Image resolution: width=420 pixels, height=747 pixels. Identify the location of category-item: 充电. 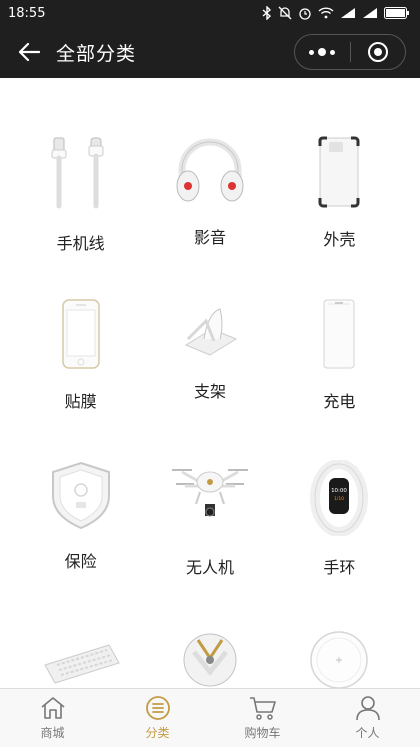
(339, 325).